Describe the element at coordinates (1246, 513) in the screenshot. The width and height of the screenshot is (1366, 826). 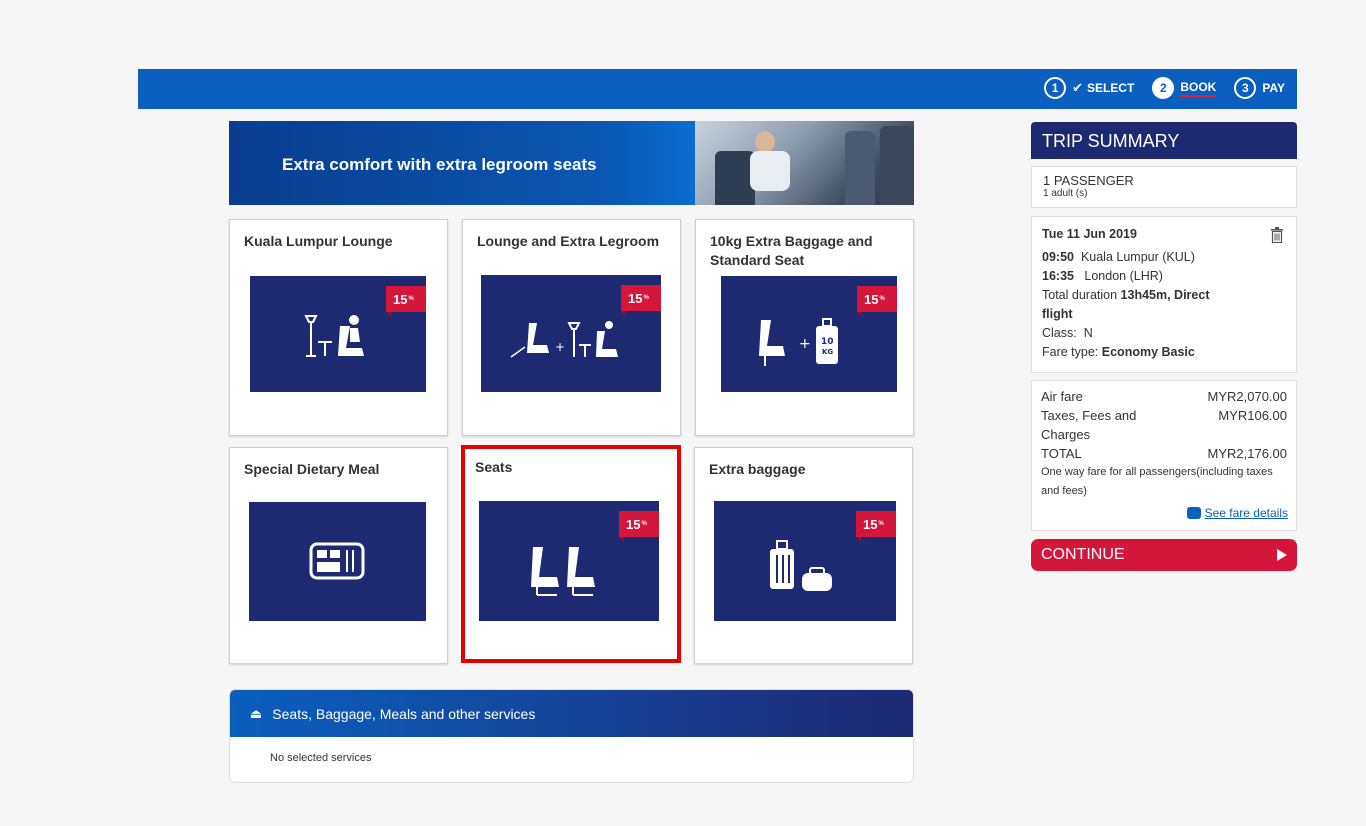
I see `fare-link-text: See fare details` at that location.